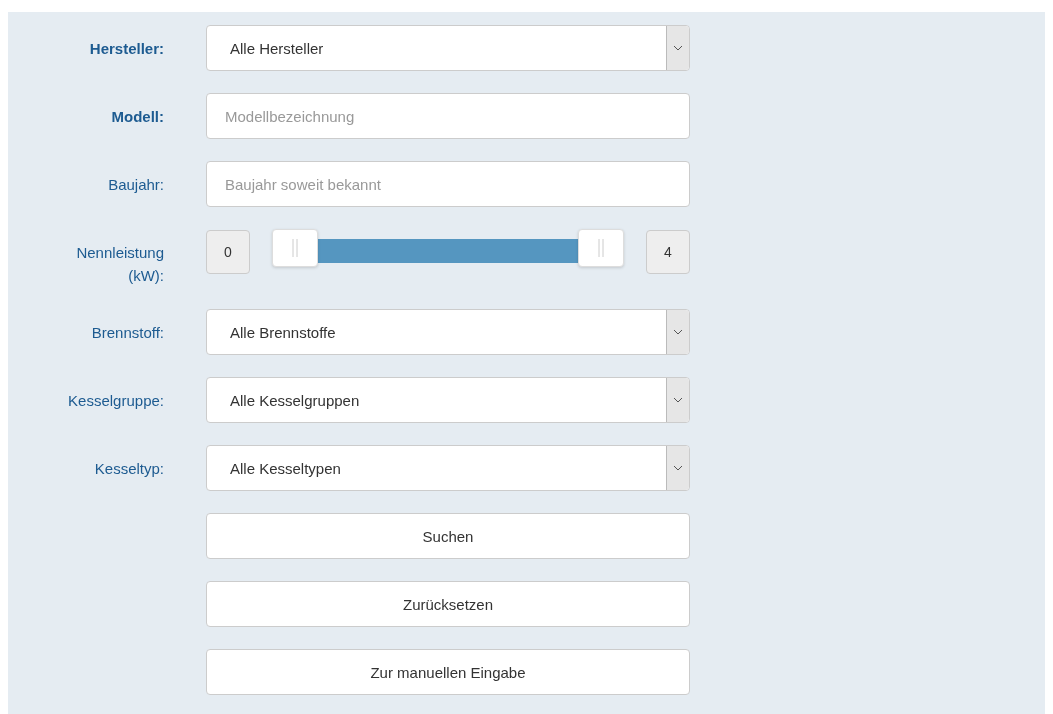 The height and width of the screenshot is (714, 1053). Describe the element at coordinates (448, 48) in the screenshot. I see `dropdown: Alle Hersteller` at that location.